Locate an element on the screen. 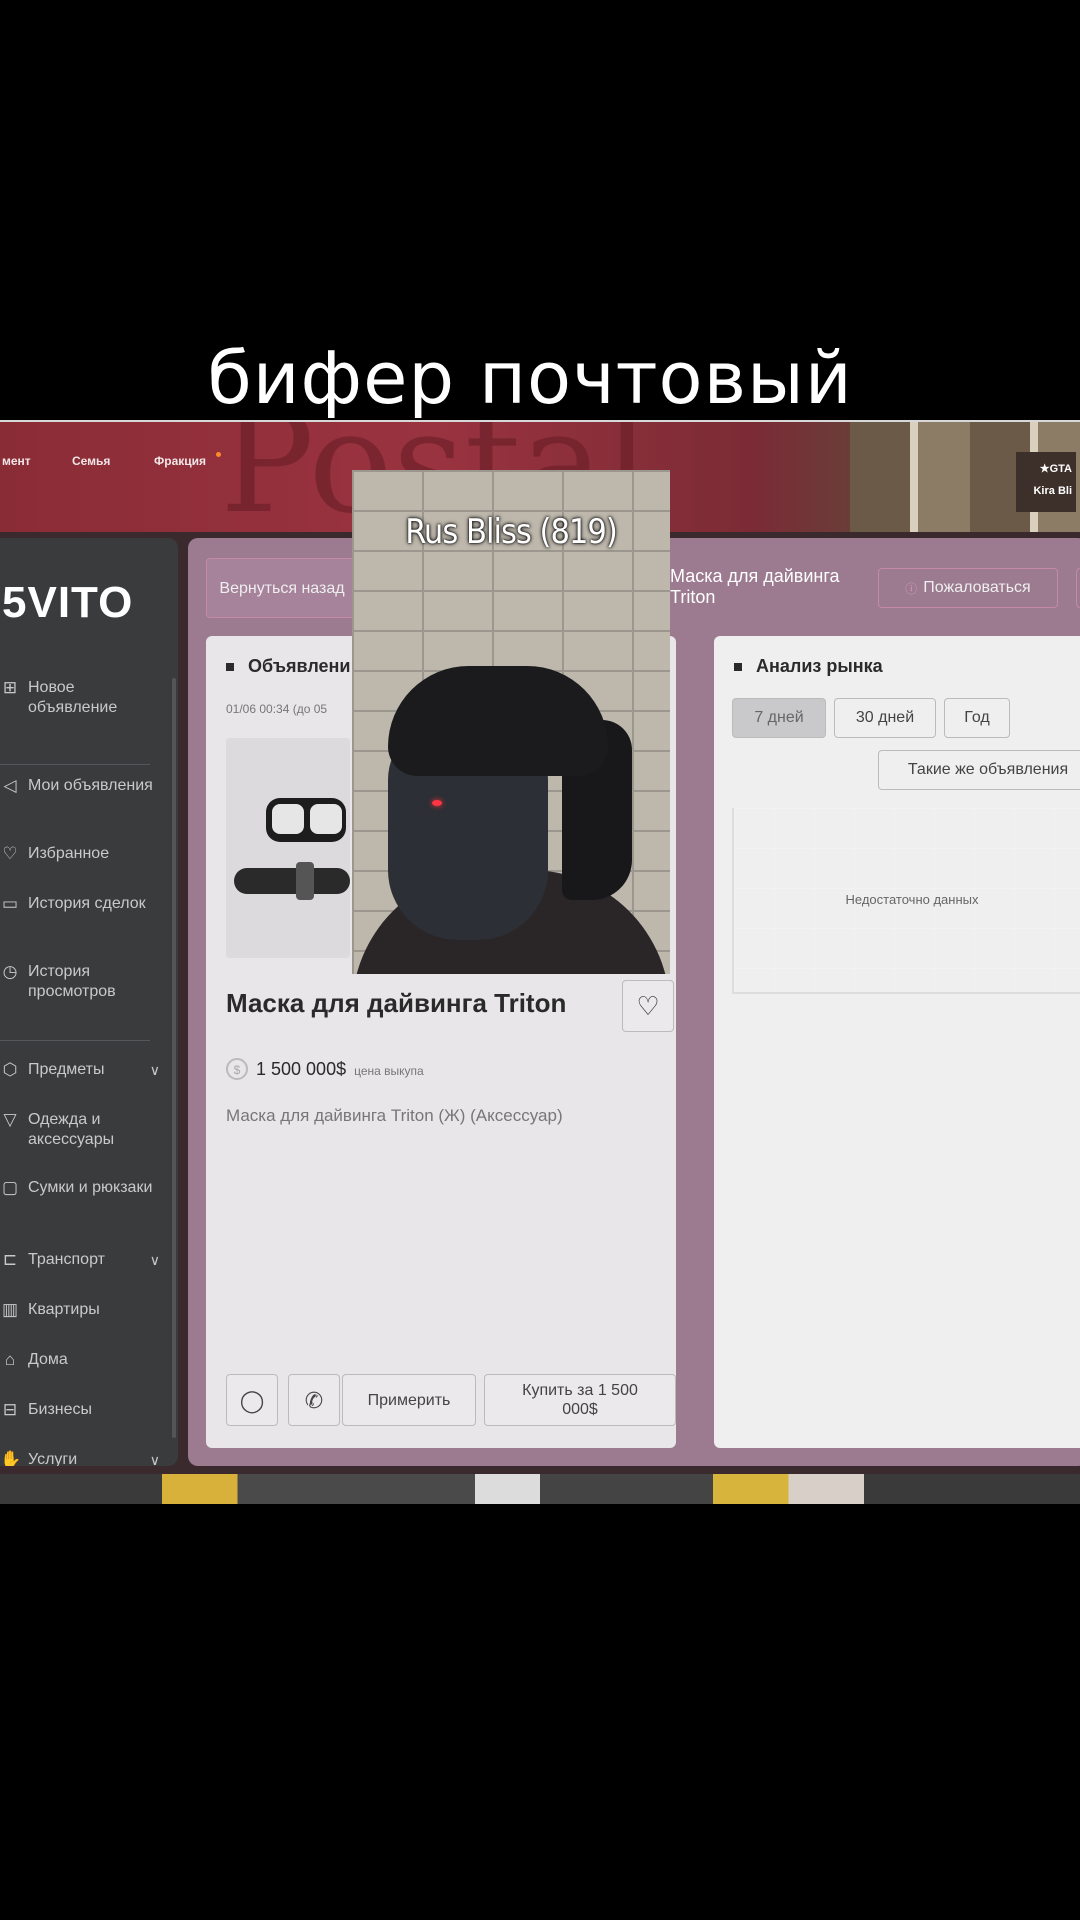 This screenshot has height=1920, width=1080. product-image is located at coordinates (288, 848).